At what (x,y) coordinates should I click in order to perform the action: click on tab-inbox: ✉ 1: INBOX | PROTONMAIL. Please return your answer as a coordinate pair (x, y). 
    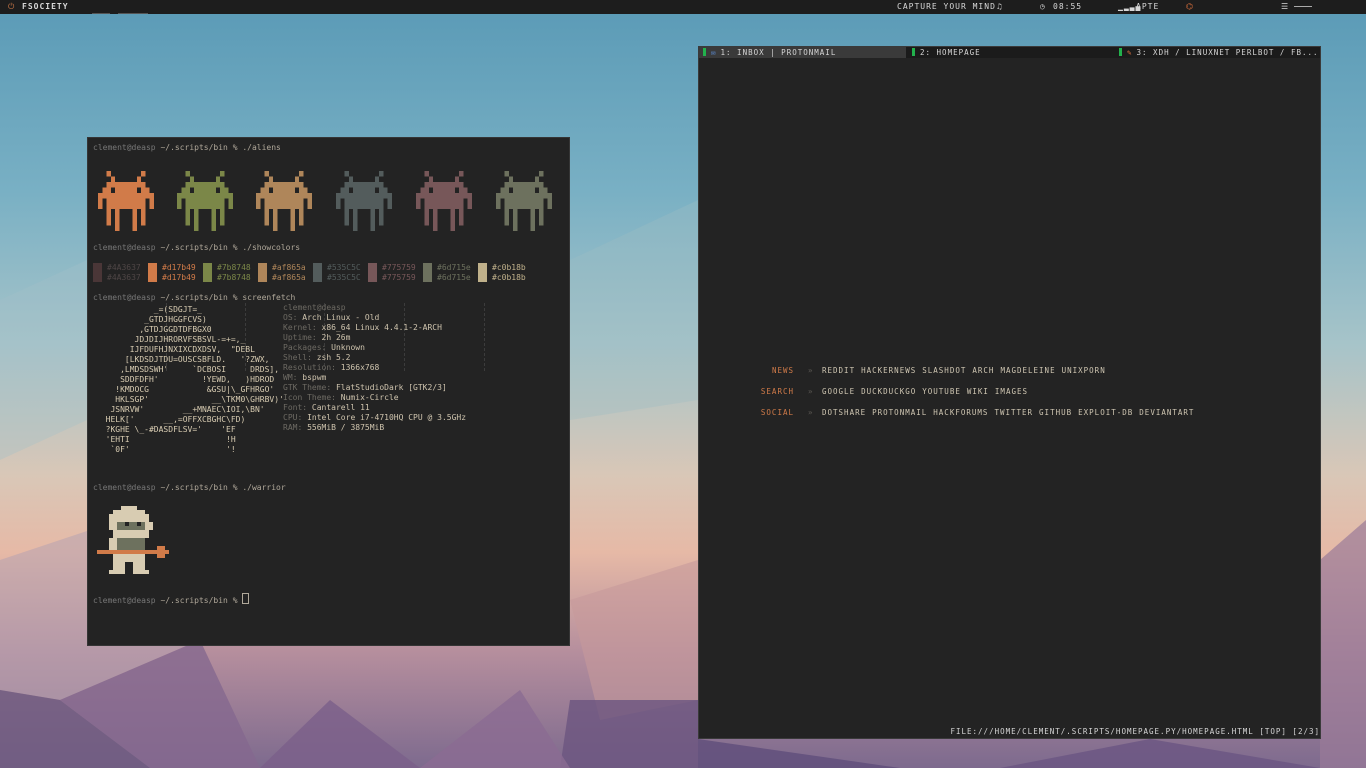
    Looking at the image, I should click on (802, 52).